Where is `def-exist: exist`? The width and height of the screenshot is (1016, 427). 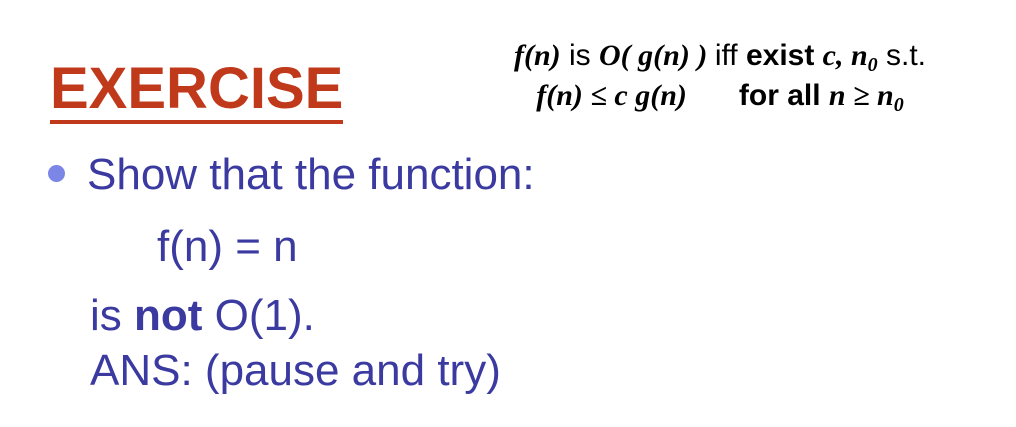 def-exist: exist is located at coordinates (784, 55).